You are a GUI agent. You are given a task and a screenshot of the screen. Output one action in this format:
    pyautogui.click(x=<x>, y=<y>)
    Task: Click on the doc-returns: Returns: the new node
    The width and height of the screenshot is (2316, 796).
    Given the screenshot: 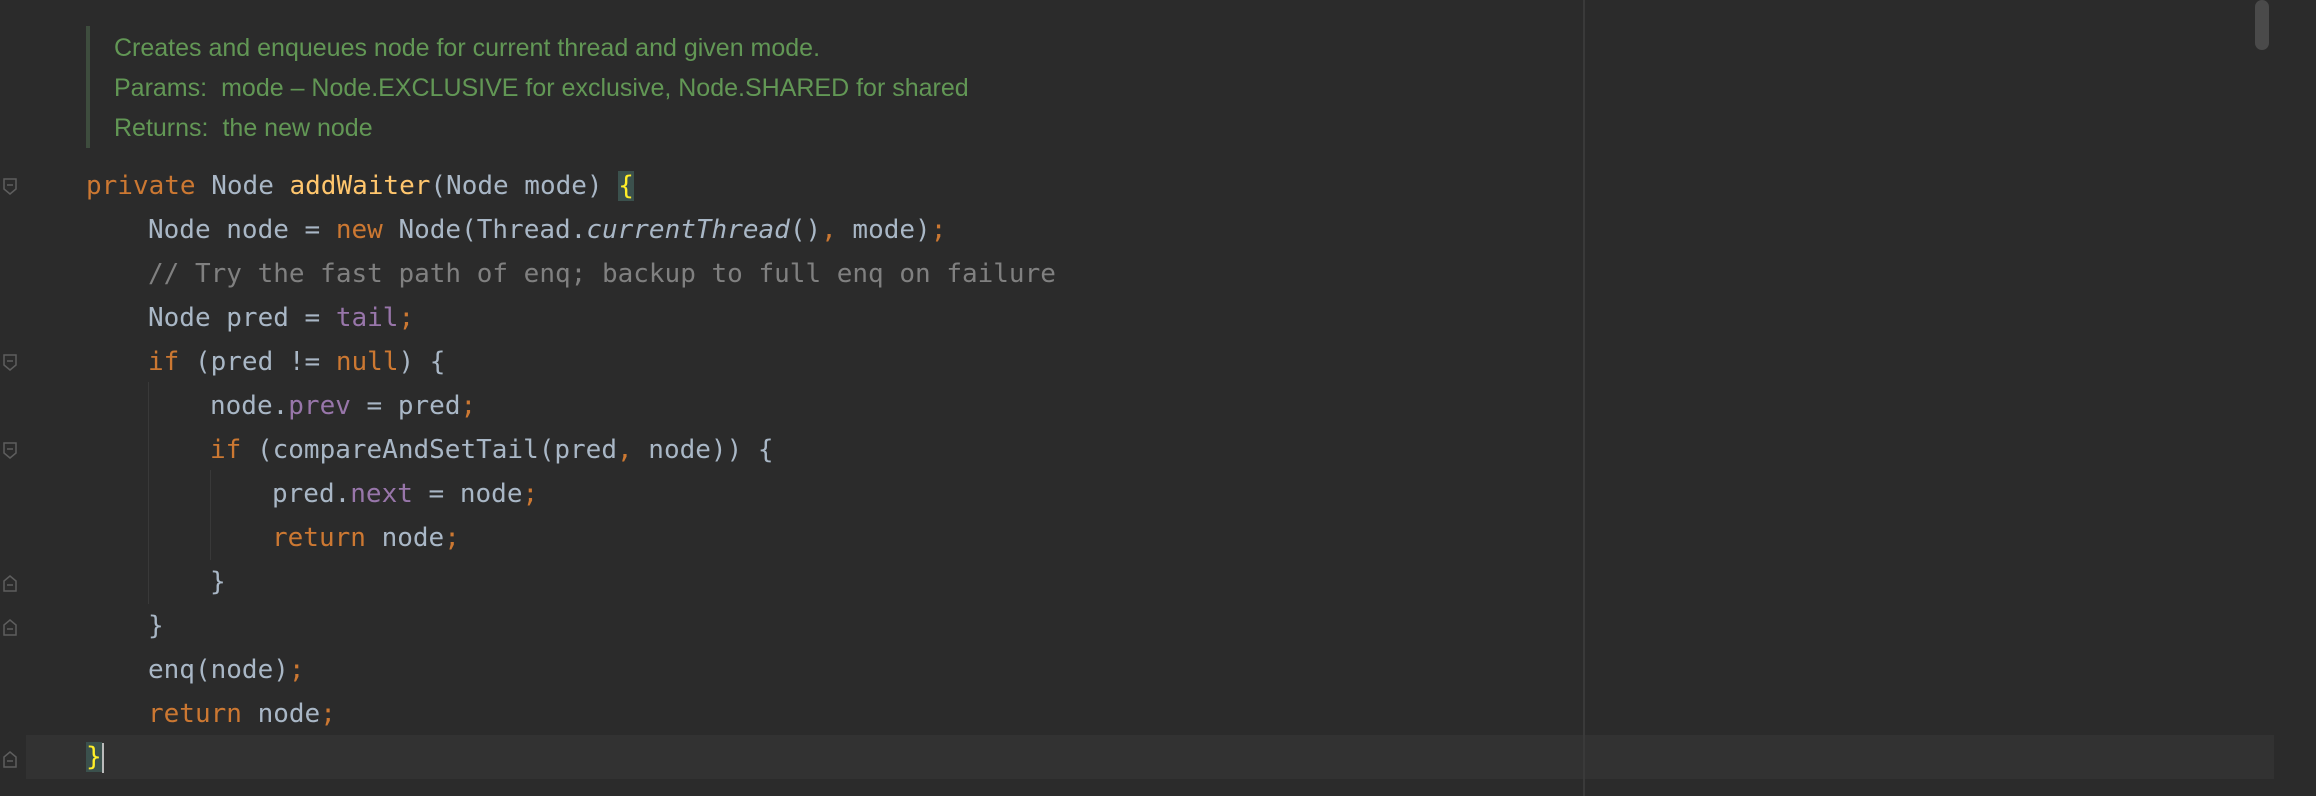 What is the action you would take?
    pyautogui.click(x=243, y=128)
    